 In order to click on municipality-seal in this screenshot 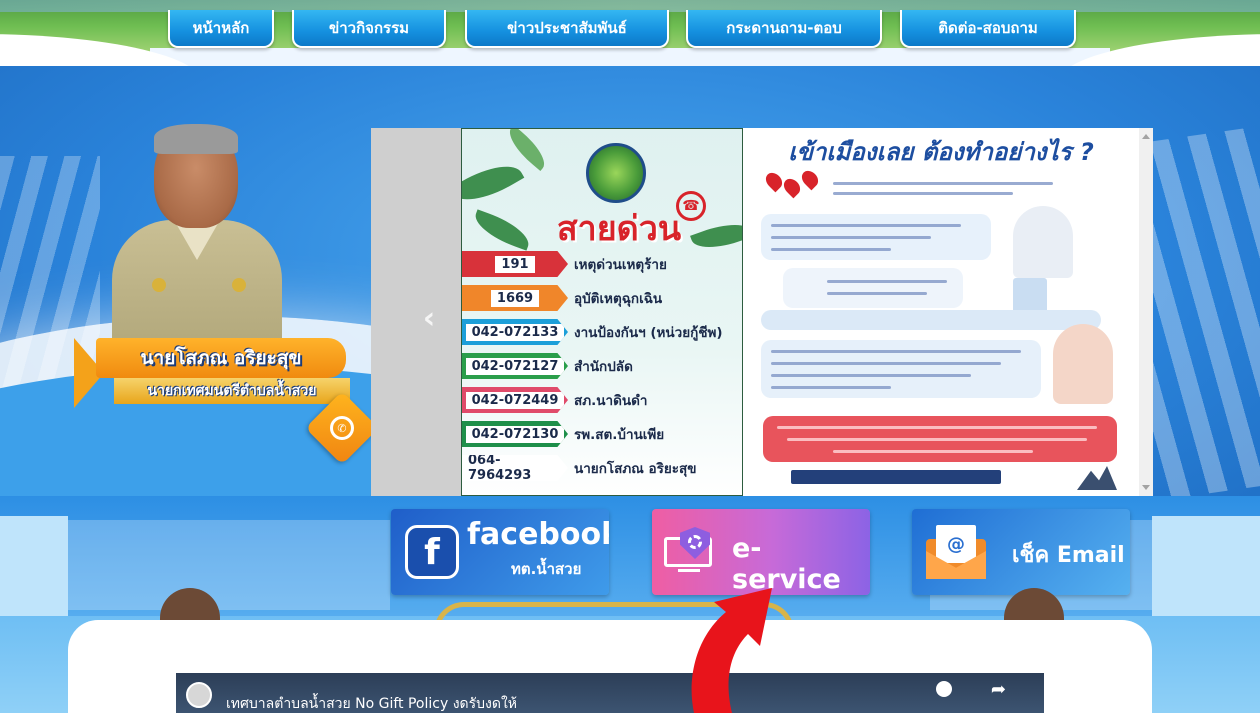, I will do `click(616, 173)`.